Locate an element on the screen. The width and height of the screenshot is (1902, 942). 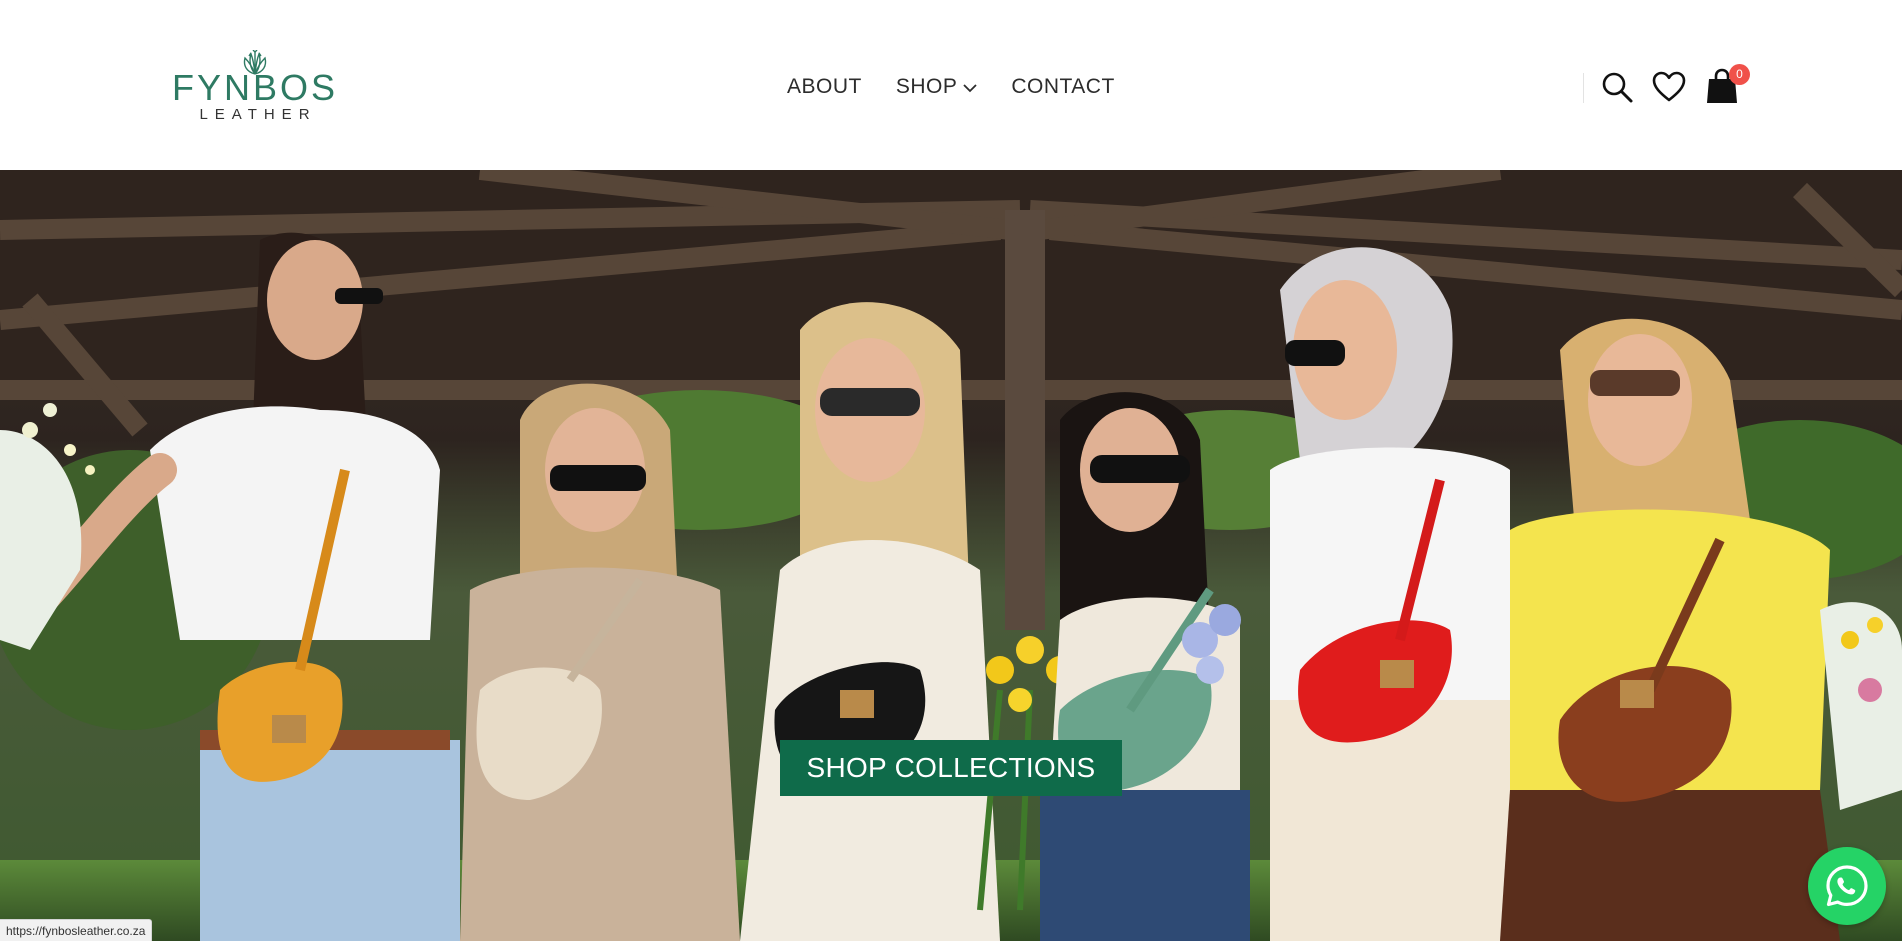
brand-logo: FYNBOS LEATHER is located at coordinates (255, 90).